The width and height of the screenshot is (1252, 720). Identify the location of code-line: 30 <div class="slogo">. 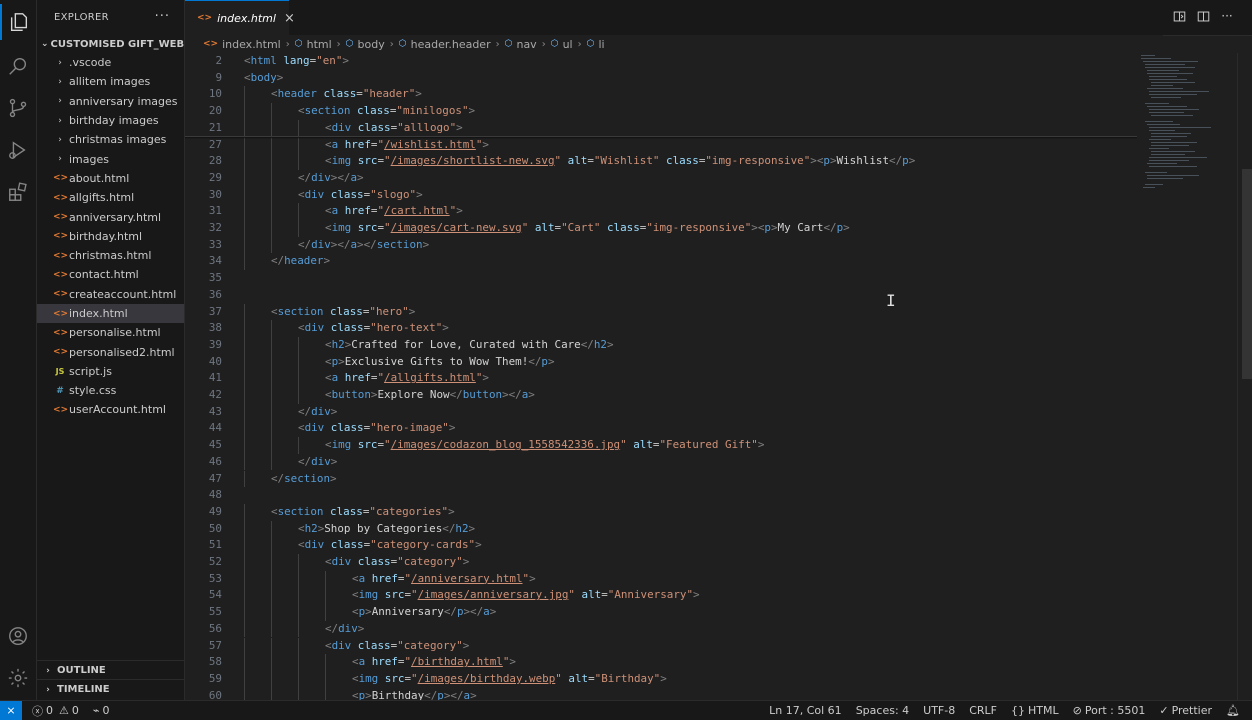
(660, 195).